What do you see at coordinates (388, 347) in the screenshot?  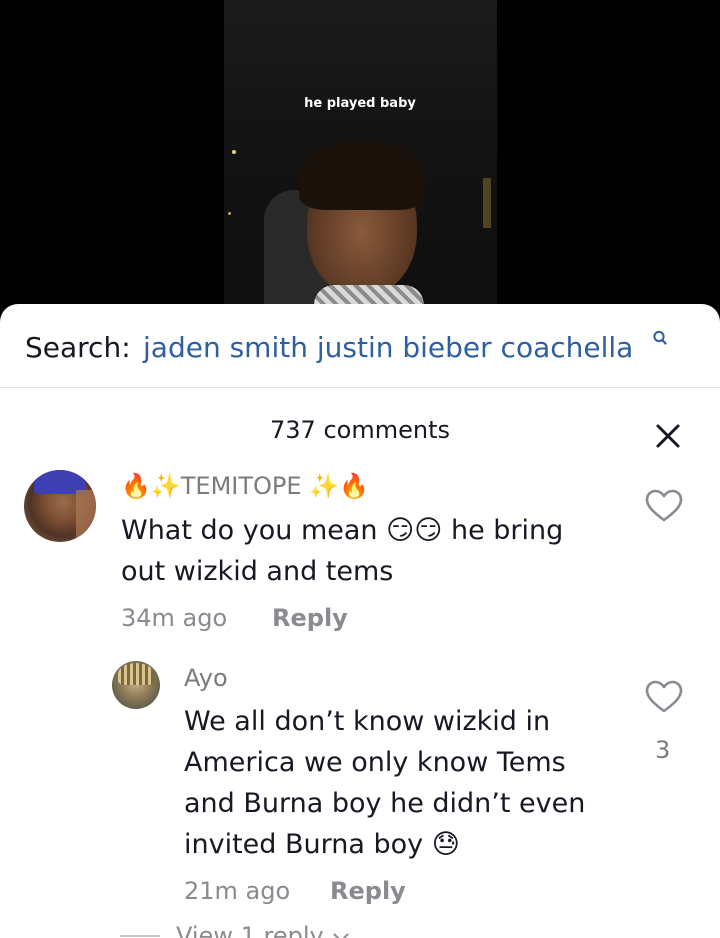 I see `search-query-link: jaden smith justin bieber coachella` at bounding box center [388, 347].